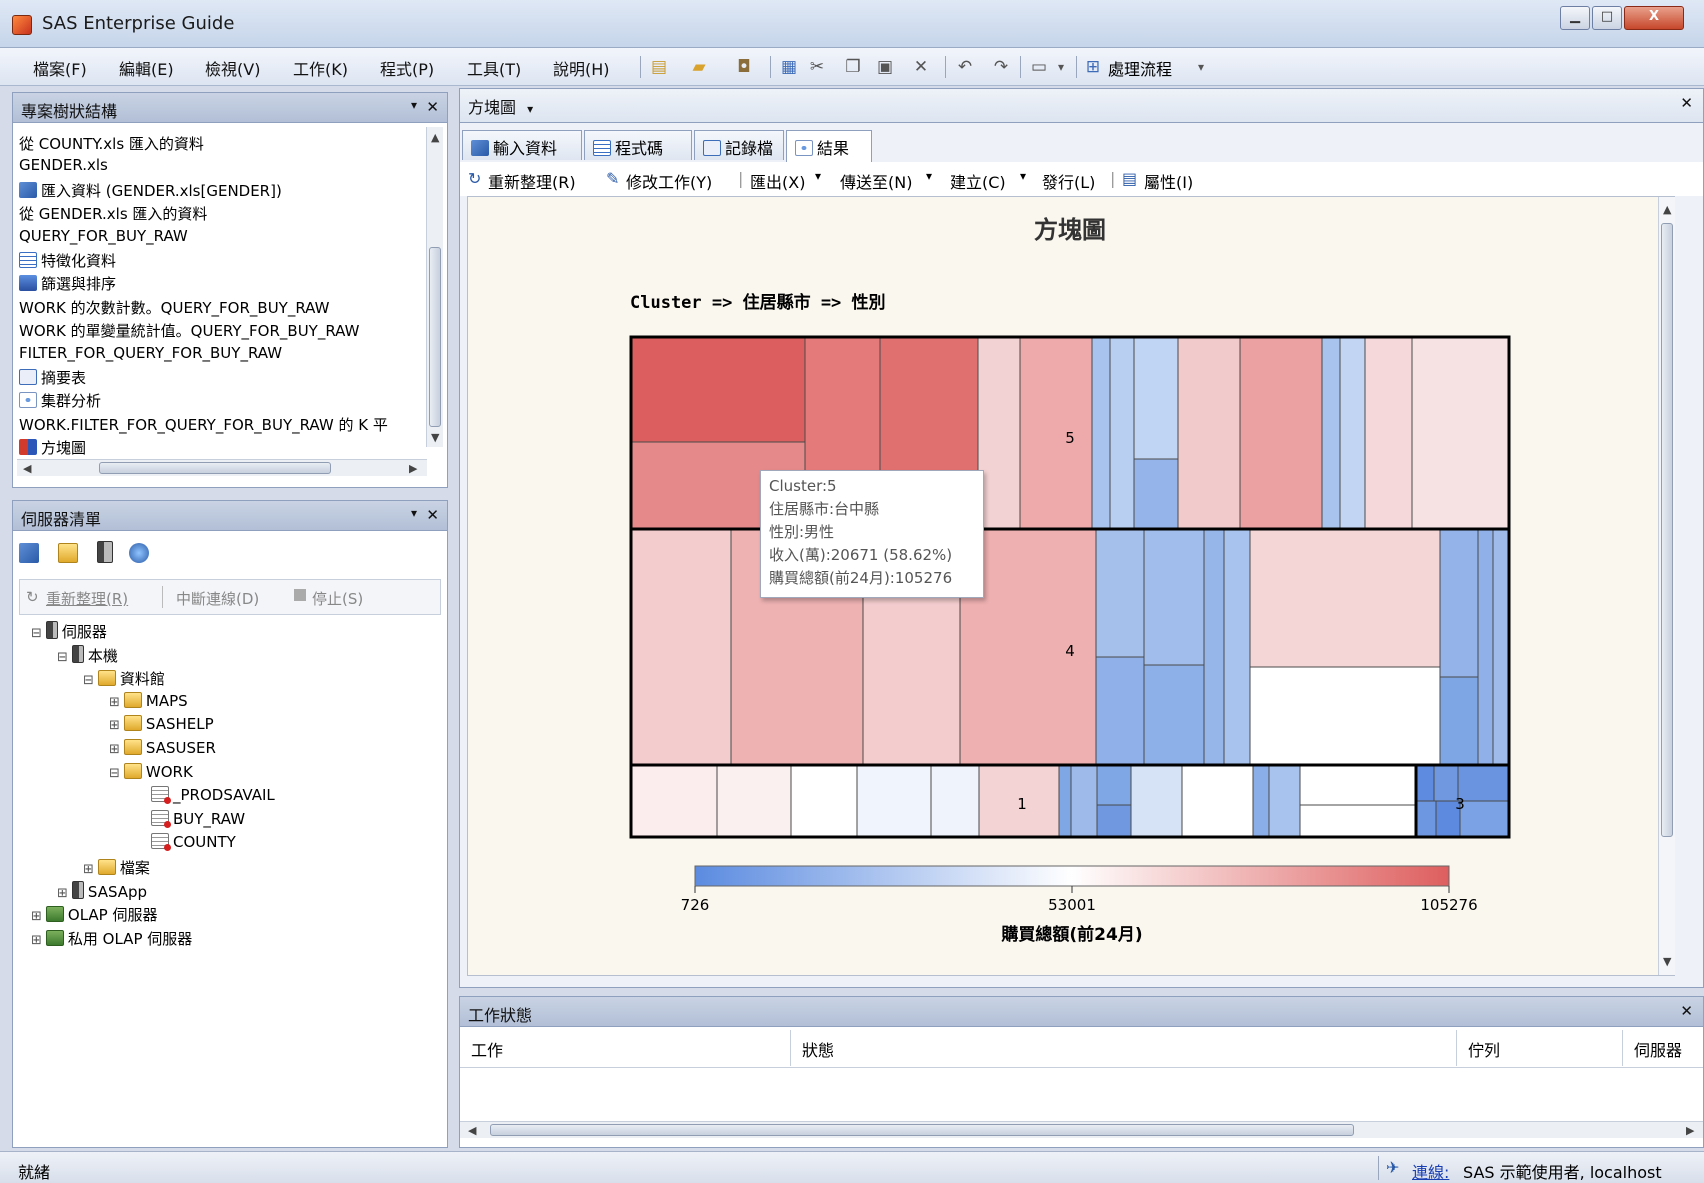 This screenshot has height=1183, width=1704. What do you see at coordinates (435, 337) in the screenshot?
I see `scroll-thumb` at bounding box center [435, 337].